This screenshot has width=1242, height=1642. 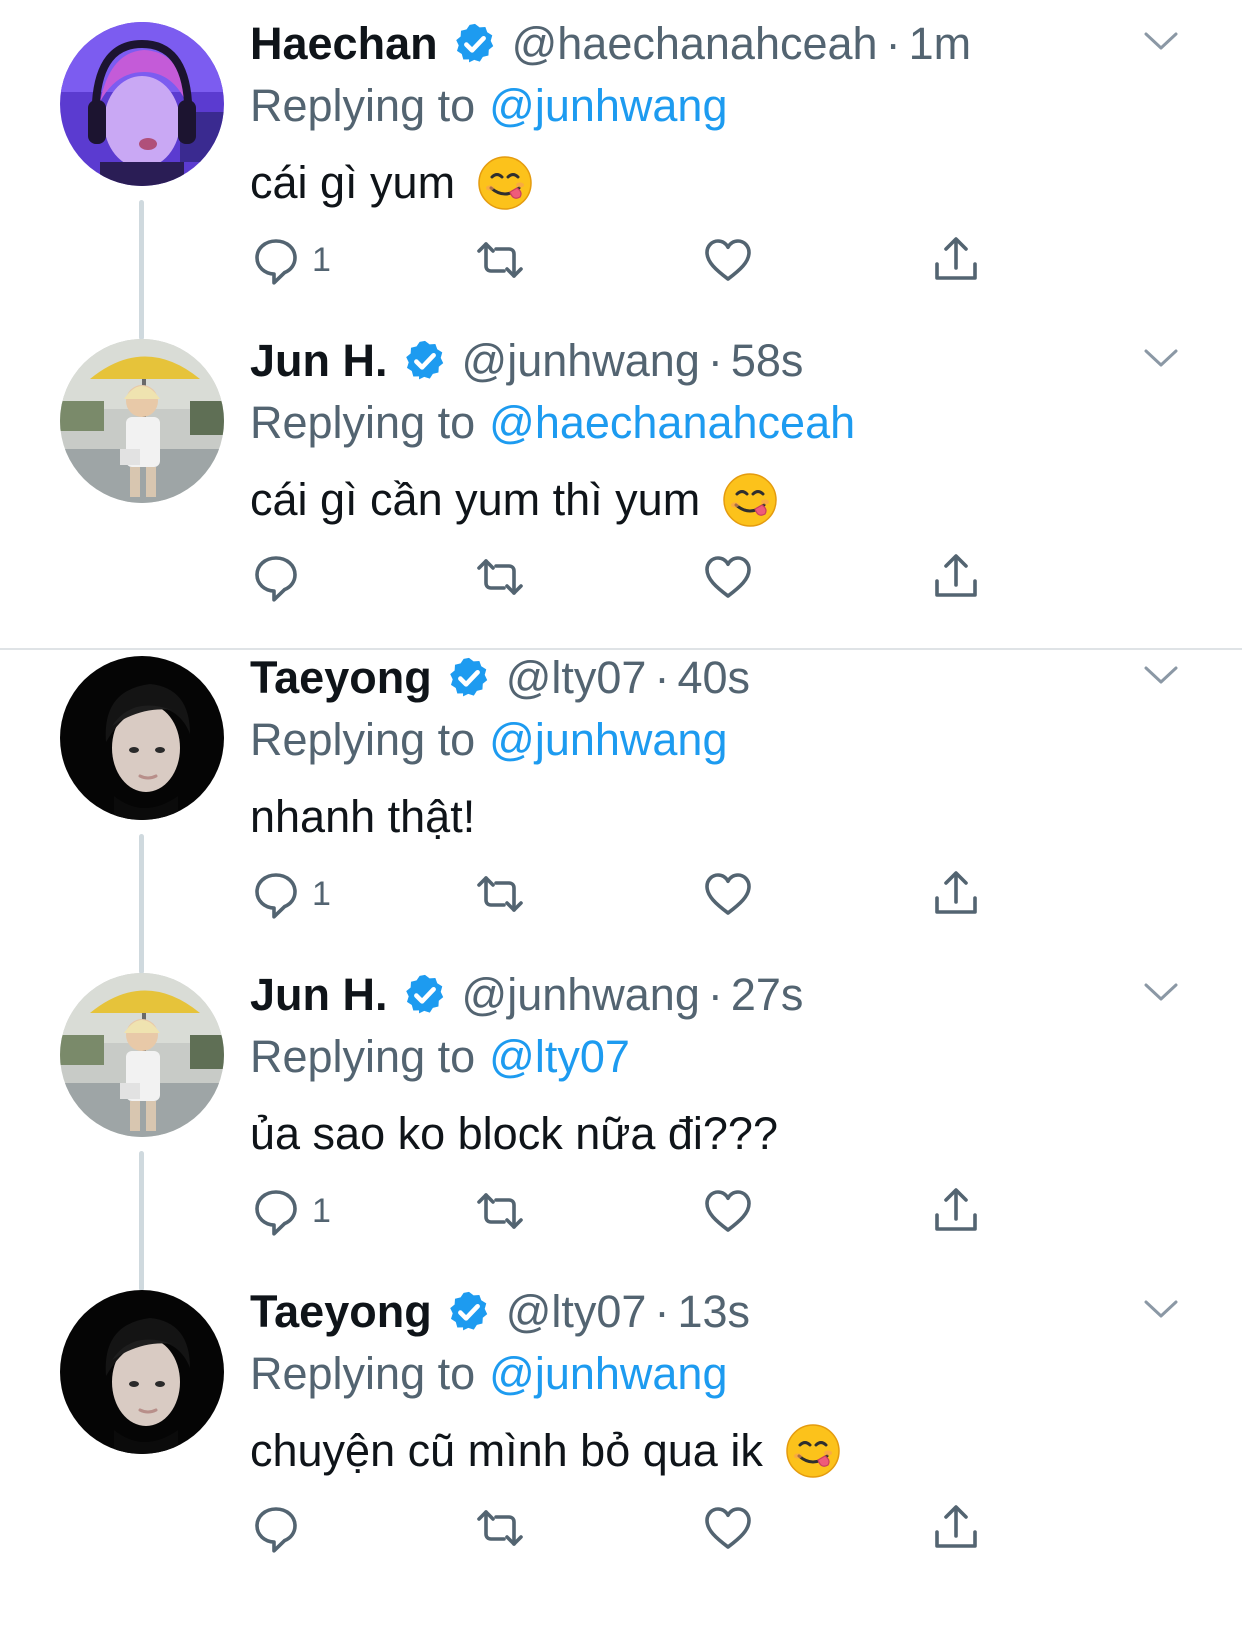 I want to click on timestamp: 1m, so click(x=940, y=44).